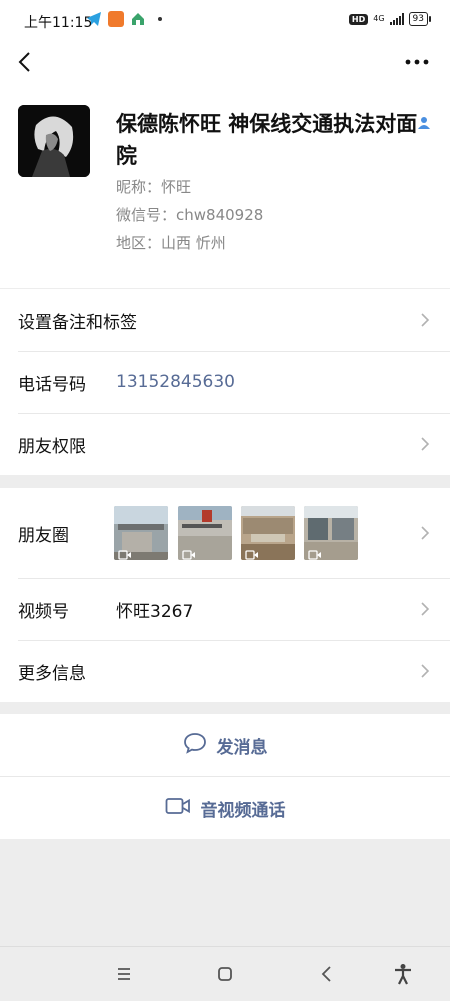 The height and width of the screenshot is (1001, 450). I want to click on phone-number: 13152845630, so click(175, 382).